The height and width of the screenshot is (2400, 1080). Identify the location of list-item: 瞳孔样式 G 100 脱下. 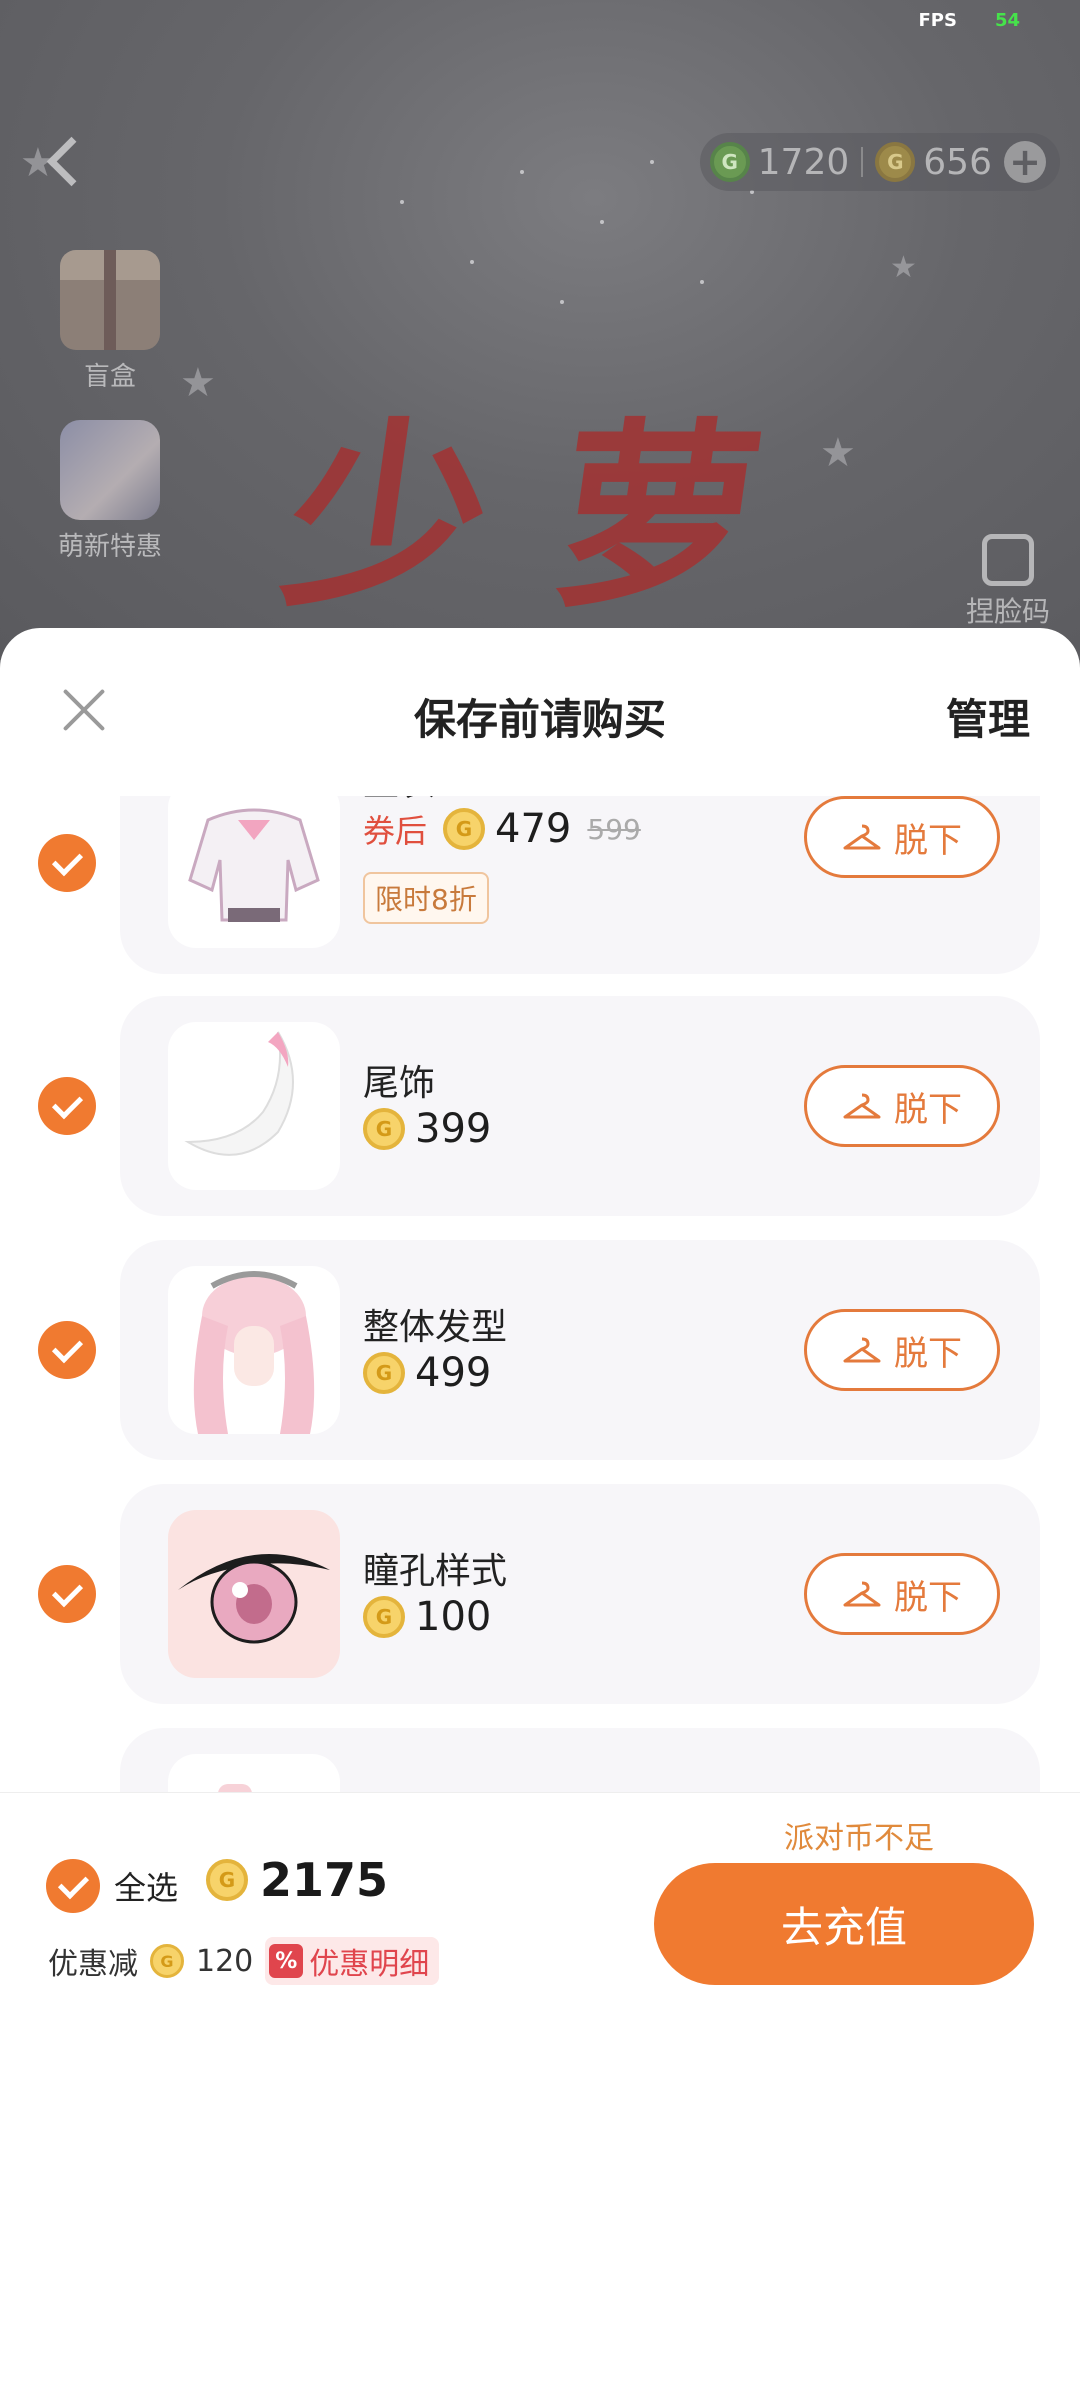
(540, 1594).